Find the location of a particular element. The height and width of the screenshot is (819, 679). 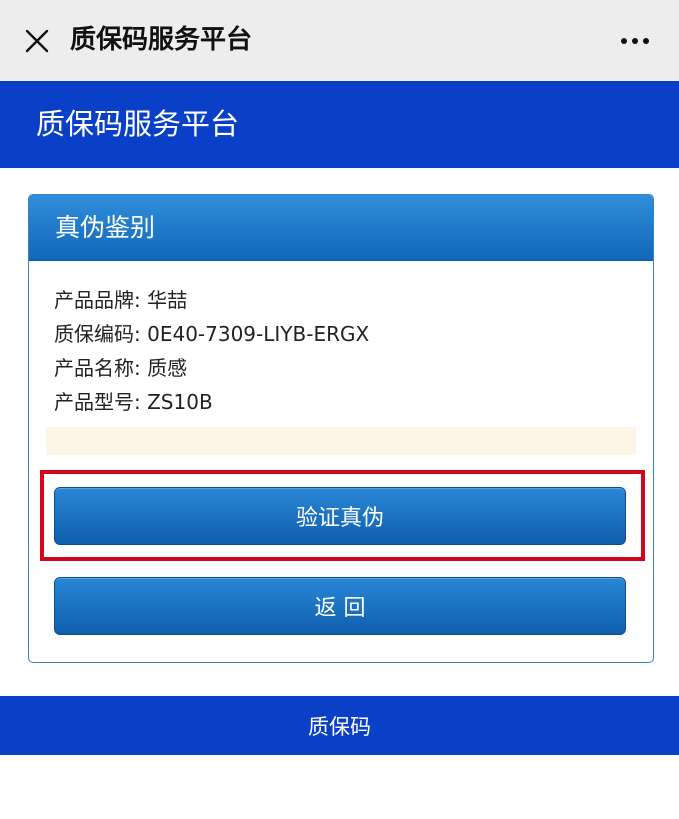

top-bar-title: 质保码服务平台 is located at coordinates (161, 40).